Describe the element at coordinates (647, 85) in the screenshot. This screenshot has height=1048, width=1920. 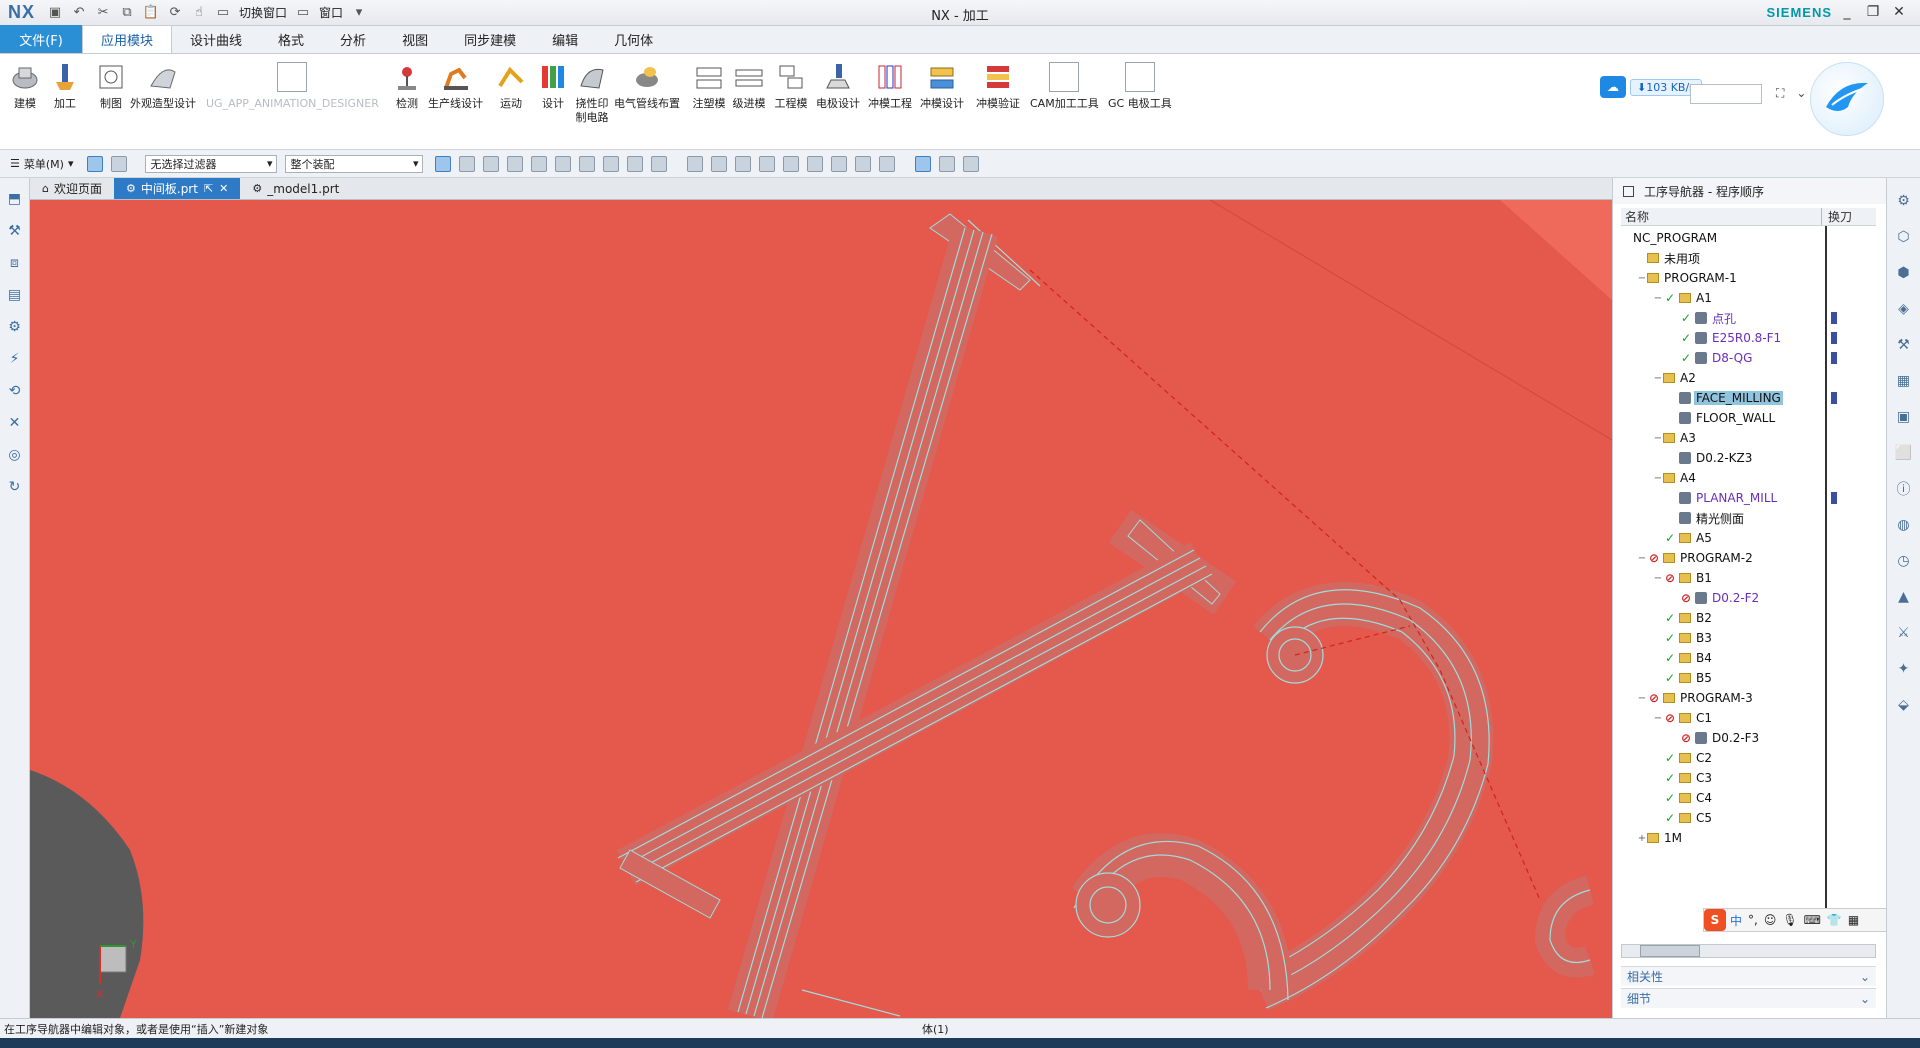
I see `routing-button: 电气管线布置` at that location.